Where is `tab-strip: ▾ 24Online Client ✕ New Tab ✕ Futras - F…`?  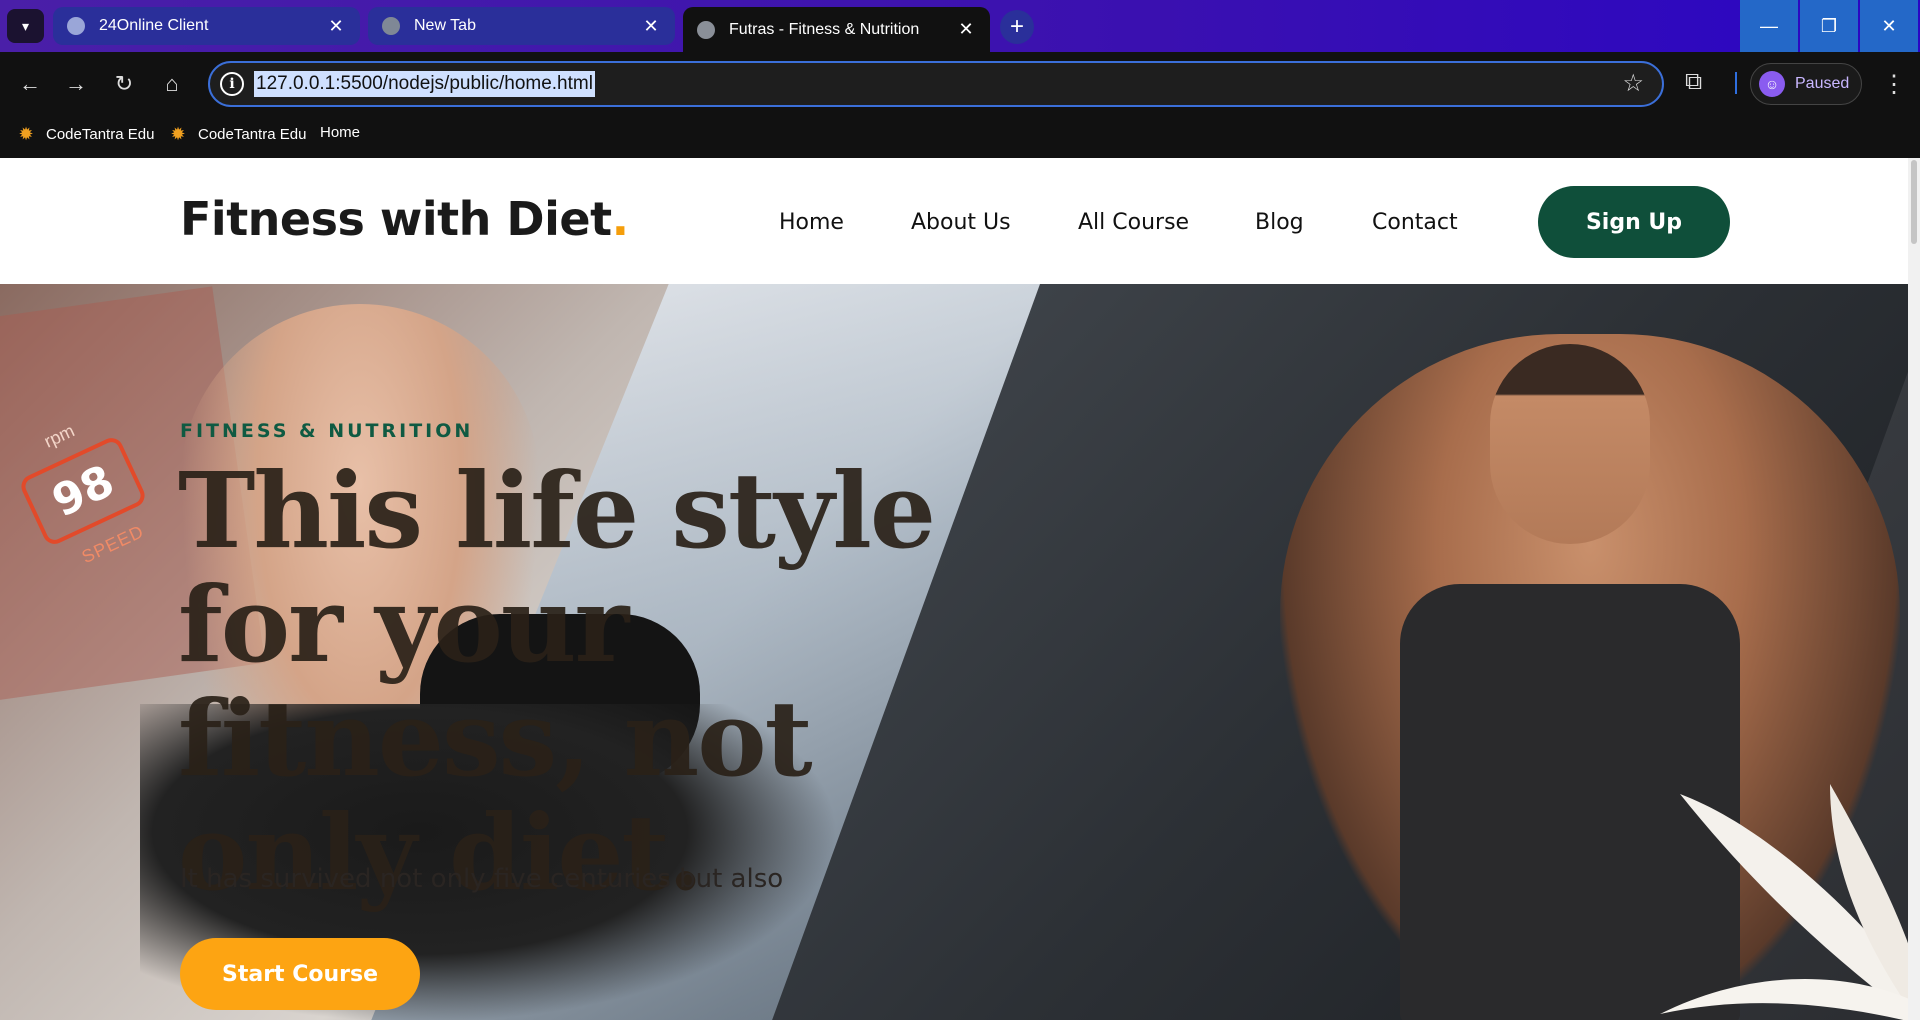 tab-strip: ▾ 24Online Client ✕ New Tab ✕ Futras - F… is located at coordinates (960, 26).